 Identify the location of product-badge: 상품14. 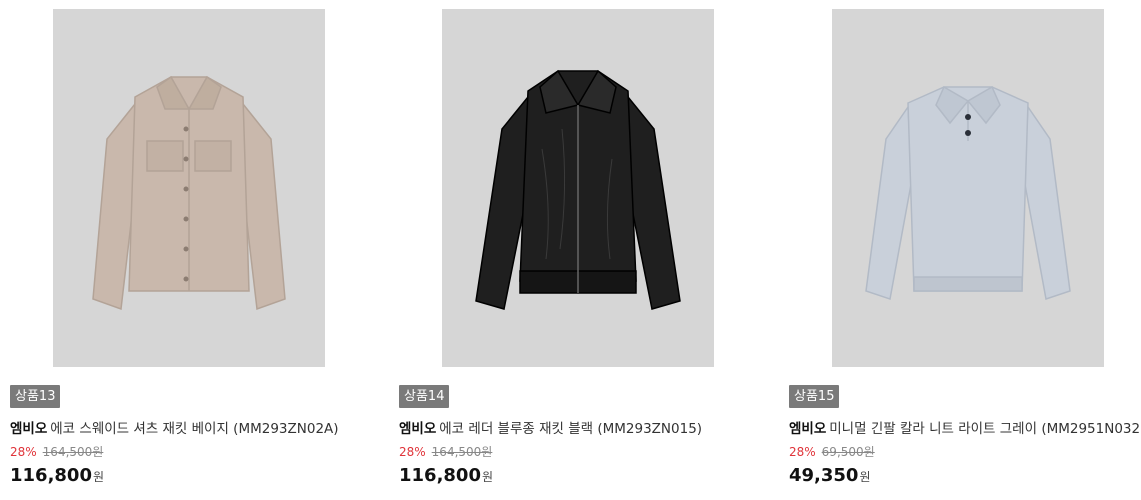
(424, 396).